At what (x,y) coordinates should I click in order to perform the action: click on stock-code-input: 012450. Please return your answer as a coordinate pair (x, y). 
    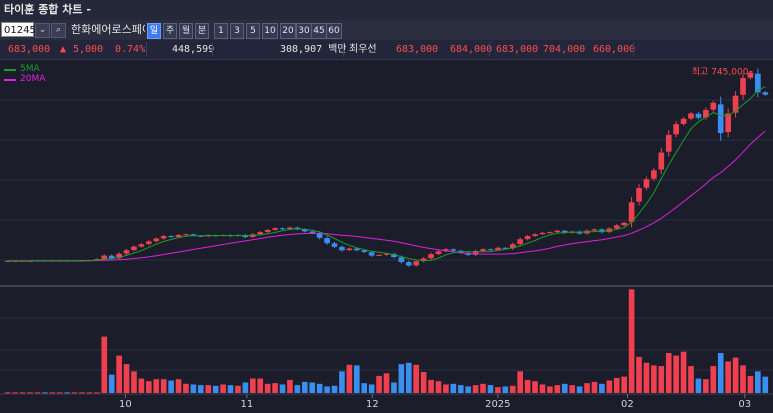
    Looking at the image, I should click on (21, 29).